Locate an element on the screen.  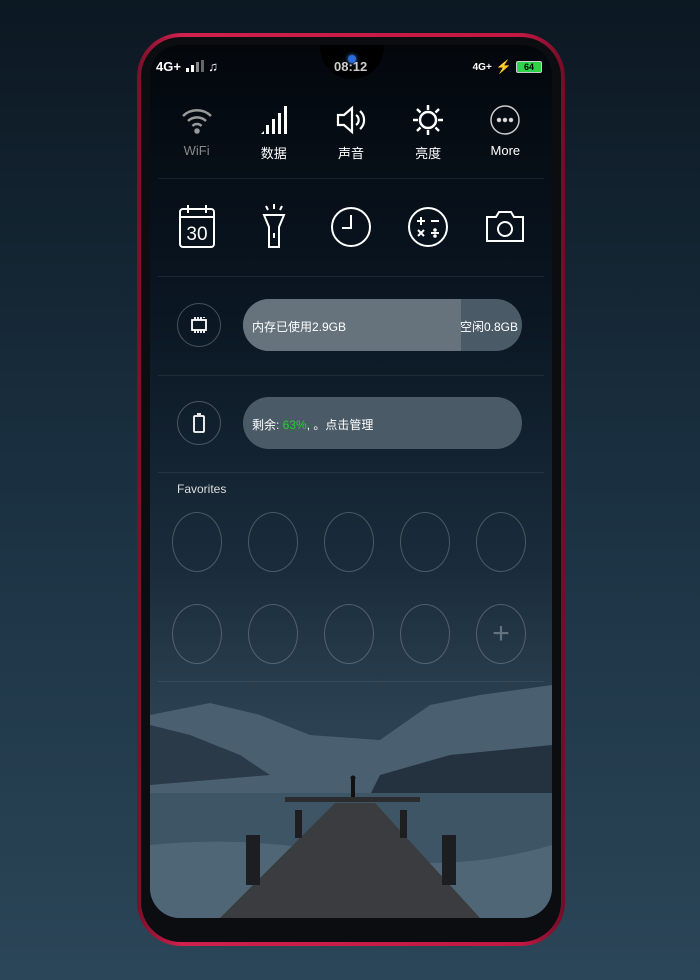
flashlight-icon is located at coordinates (274, 226).